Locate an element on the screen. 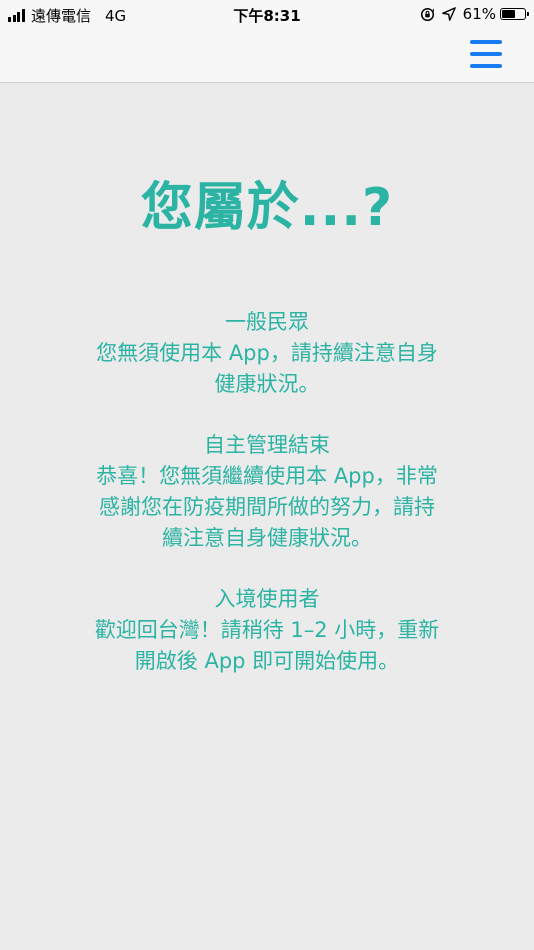 The image size is (534, 950). battery-icon is located at coordinates (514, 14).